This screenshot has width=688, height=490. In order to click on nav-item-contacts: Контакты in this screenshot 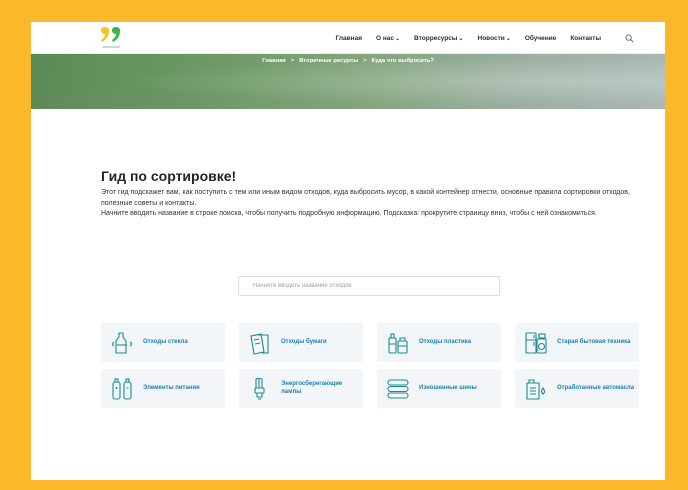, I will do `click(585, 38)`.